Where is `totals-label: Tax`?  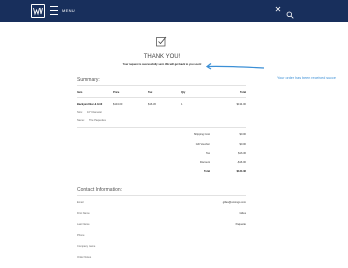 totals-label: Tax is located at coordinates (207, 153).